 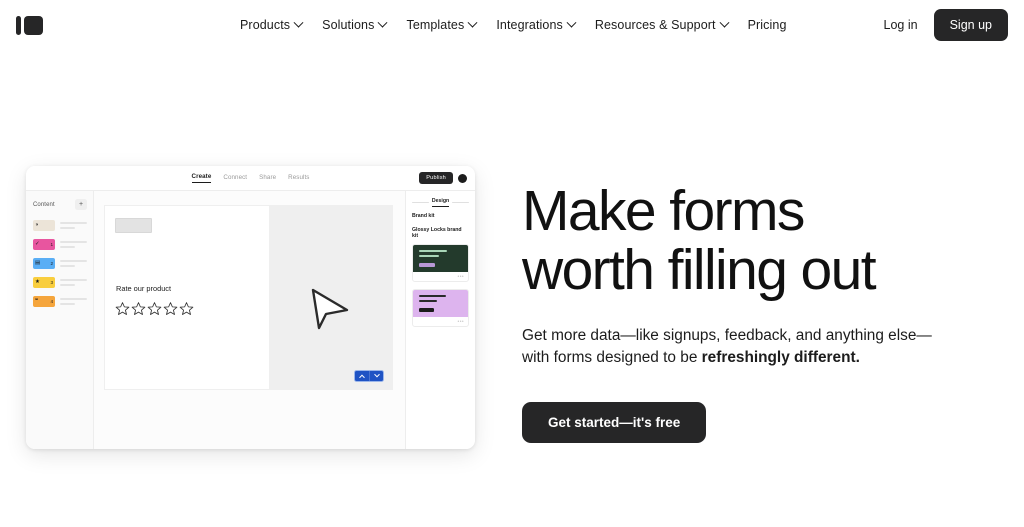 I want to click on question-number: 3, so click(x=51, y=282).